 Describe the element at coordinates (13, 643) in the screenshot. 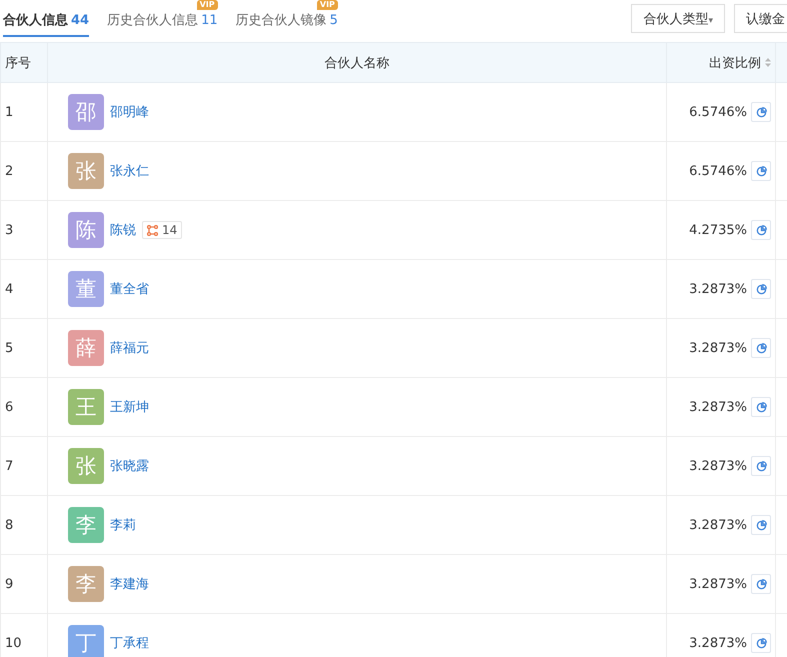

I see `row-index: 10` at that location.